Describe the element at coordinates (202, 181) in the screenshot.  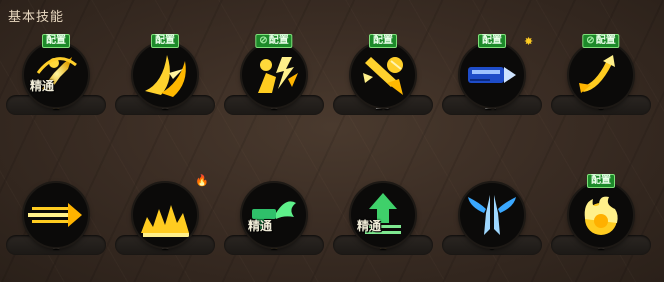
I see `fire-icon: 🔥` at that location.